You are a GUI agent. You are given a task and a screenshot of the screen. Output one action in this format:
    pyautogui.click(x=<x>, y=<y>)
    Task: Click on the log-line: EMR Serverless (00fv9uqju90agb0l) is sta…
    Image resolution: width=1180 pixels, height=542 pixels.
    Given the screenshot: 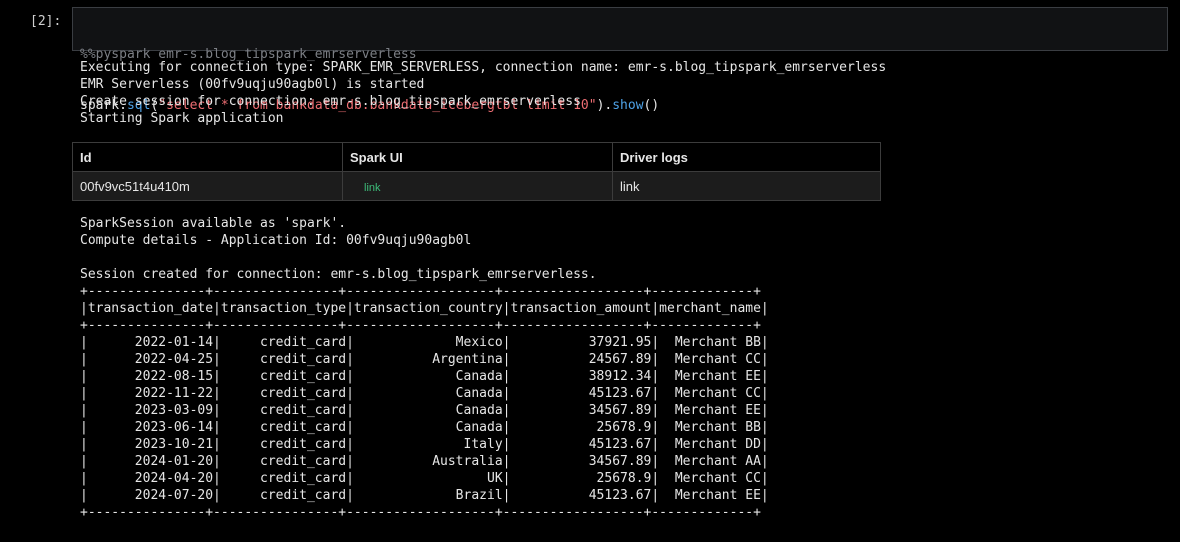 What is the action you would take?
    pyautogui.click(x=252, y=84)
    